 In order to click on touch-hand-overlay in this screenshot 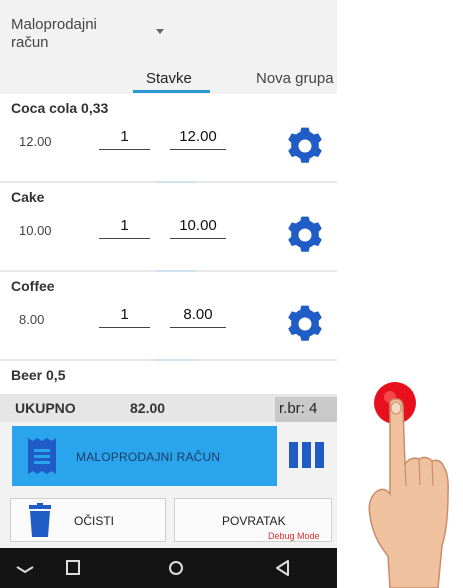, I will do `click(408, 485)`.